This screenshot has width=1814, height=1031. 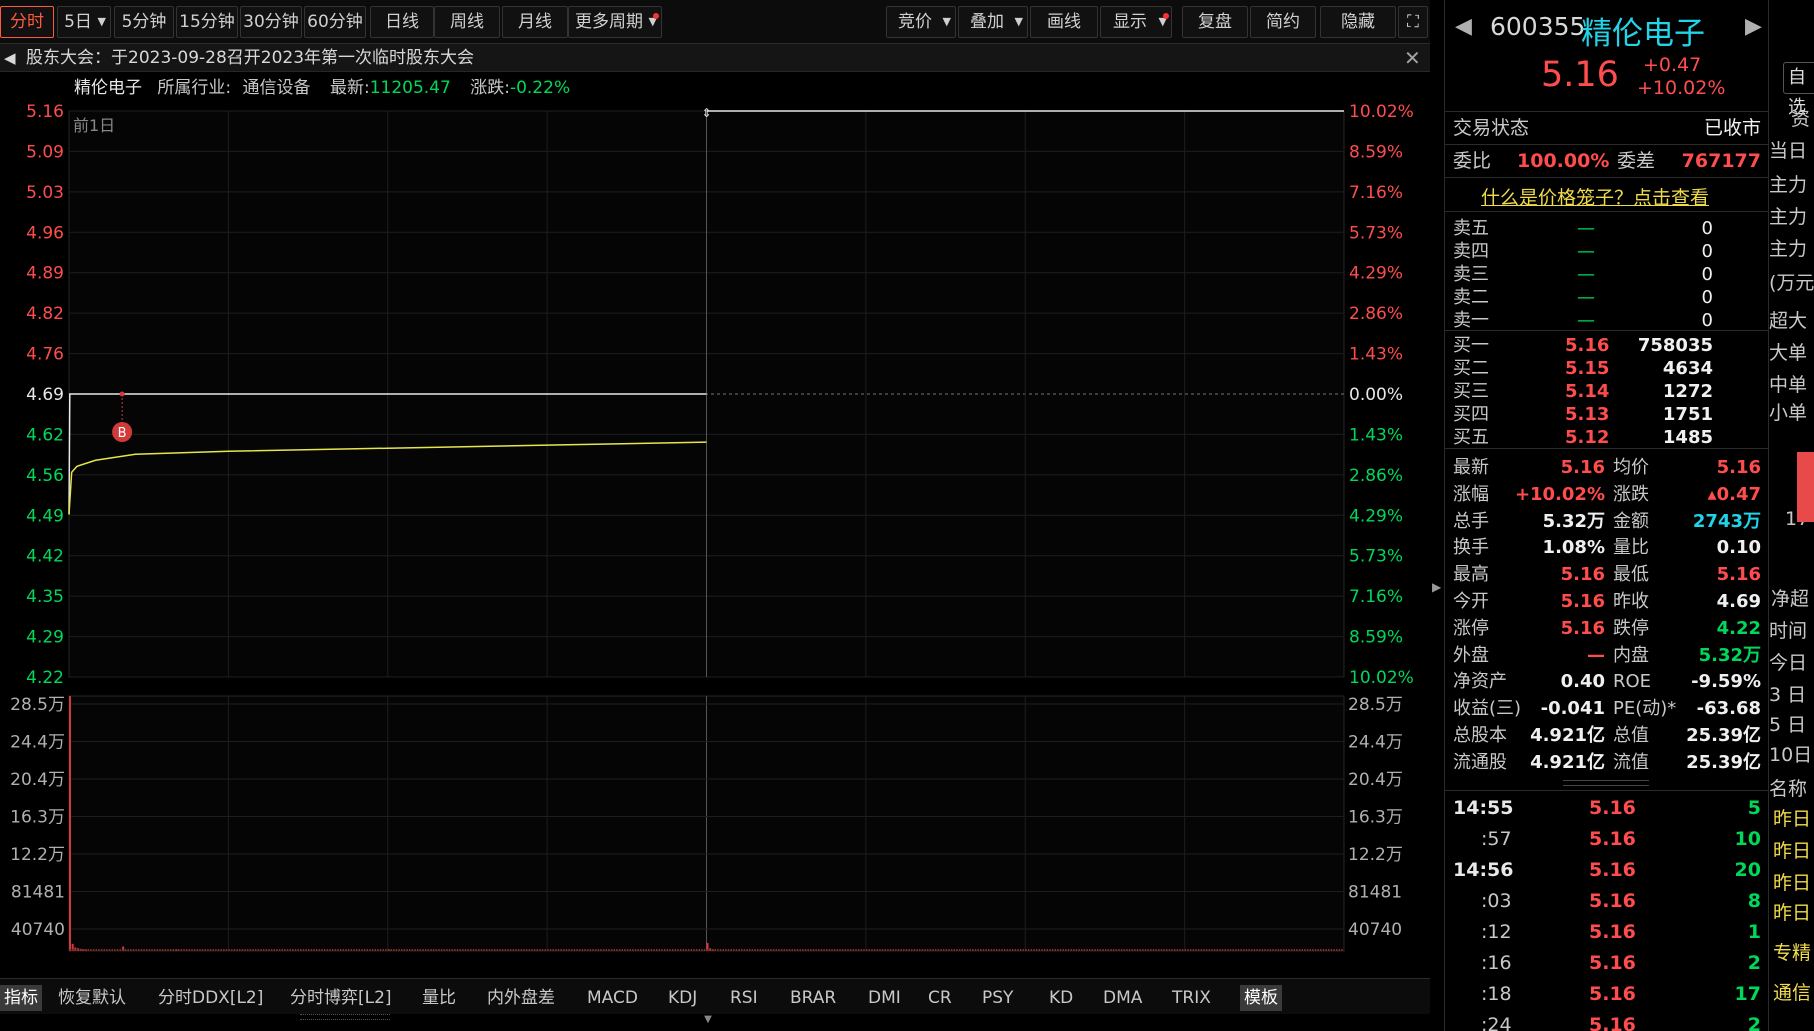 I want to click on period-tab: 5分钟, so click(x=144, y=22).